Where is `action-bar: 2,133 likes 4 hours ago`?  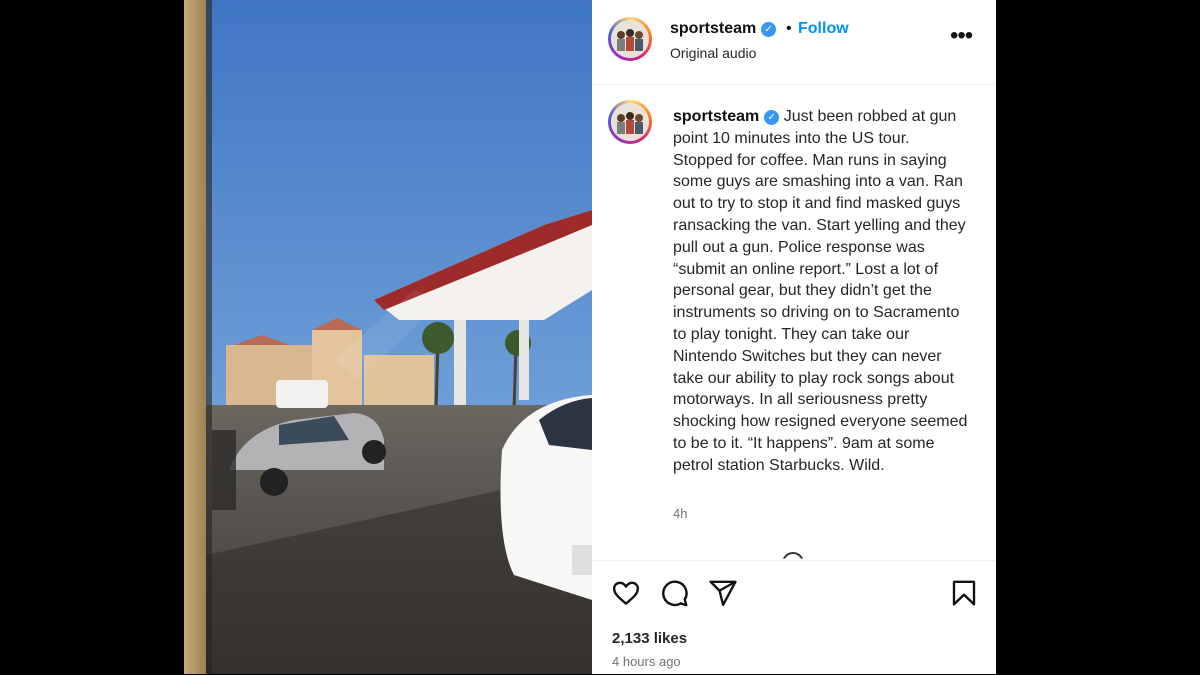 action-bar: 2,133 likes 4 hours ago is located at coordinates (794, 617).